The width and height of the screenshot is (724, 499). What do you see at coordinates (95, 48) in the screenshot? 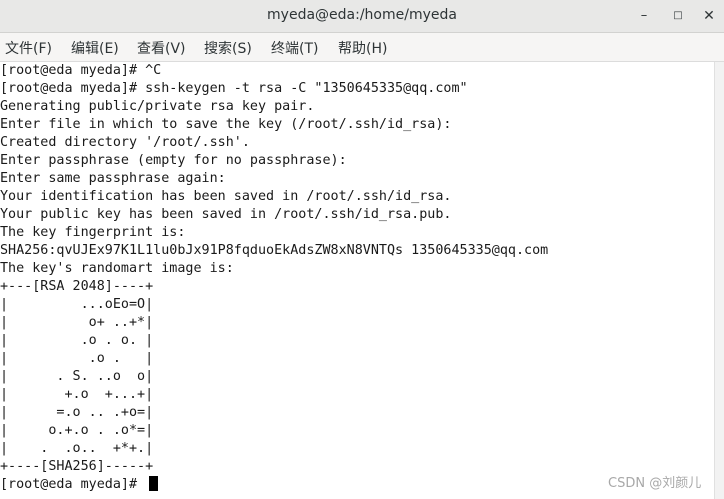
I see `menu-edit: 编辑(E)` at bounding box center [95, 48].